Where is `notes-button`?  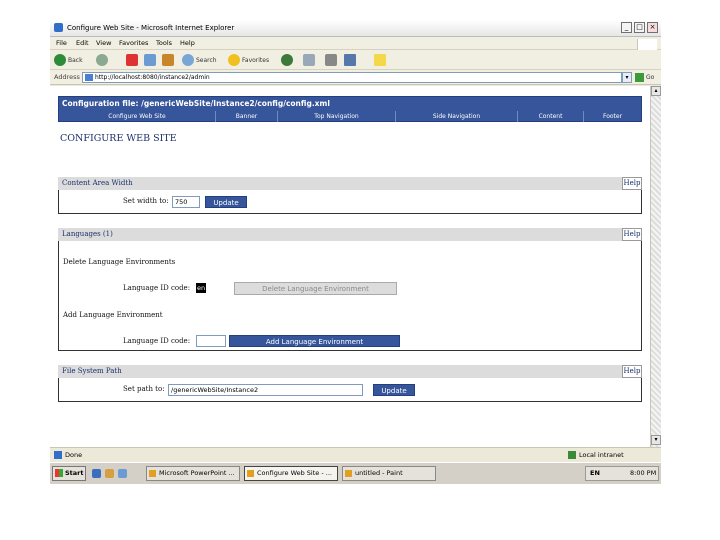 notes-button is located at coordinates (381, 60).